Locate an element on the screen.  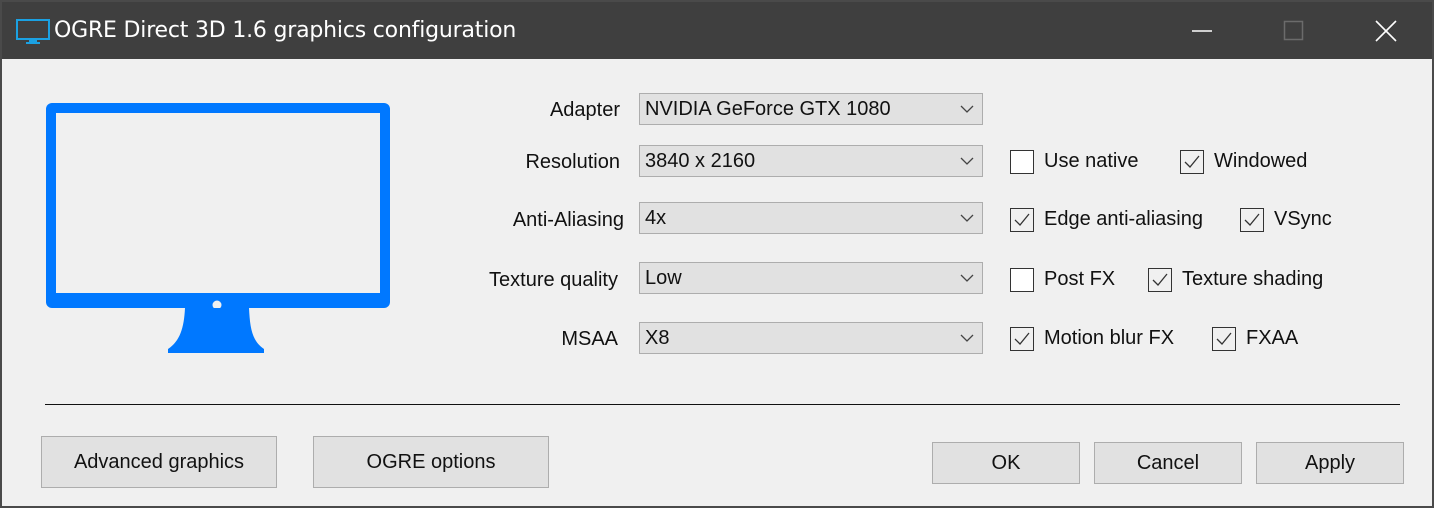
anti-aliasing-label: Anti-Aliasing is located at coordinates (568, 220).